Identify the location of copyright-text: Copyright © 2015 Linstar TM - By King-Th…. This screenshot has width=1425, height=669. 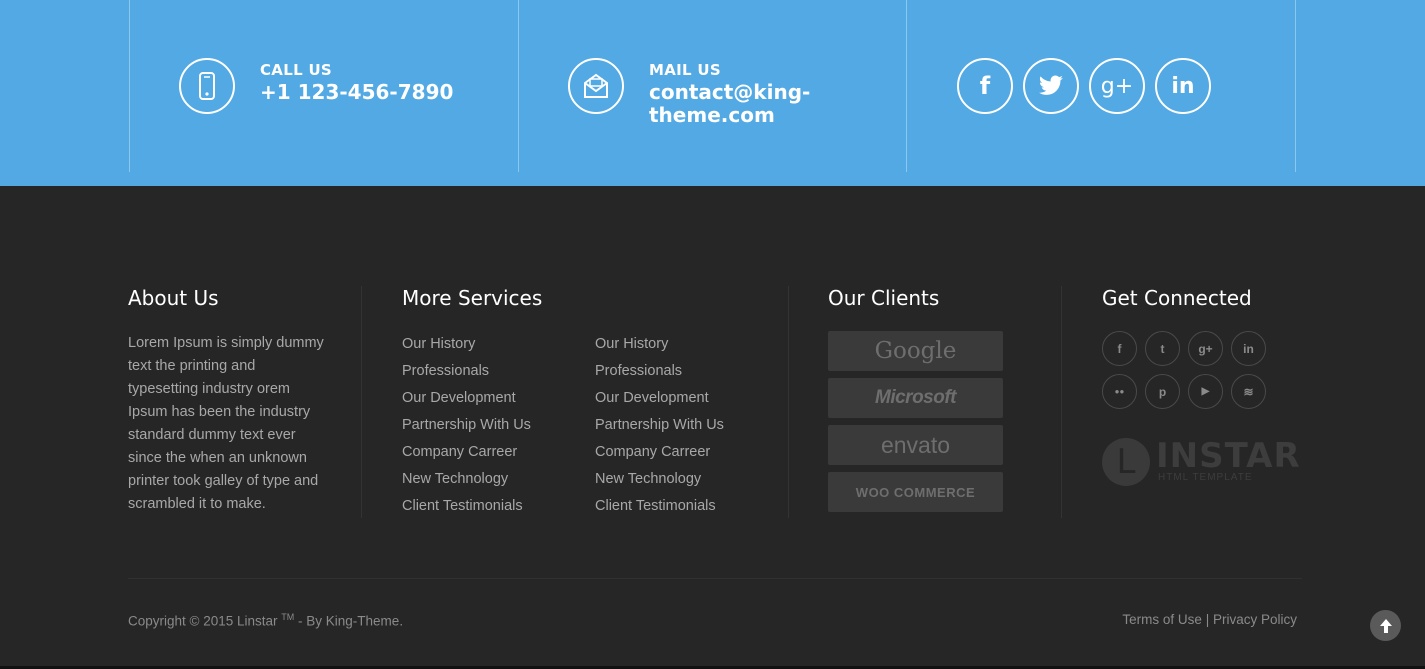
(265, 620).